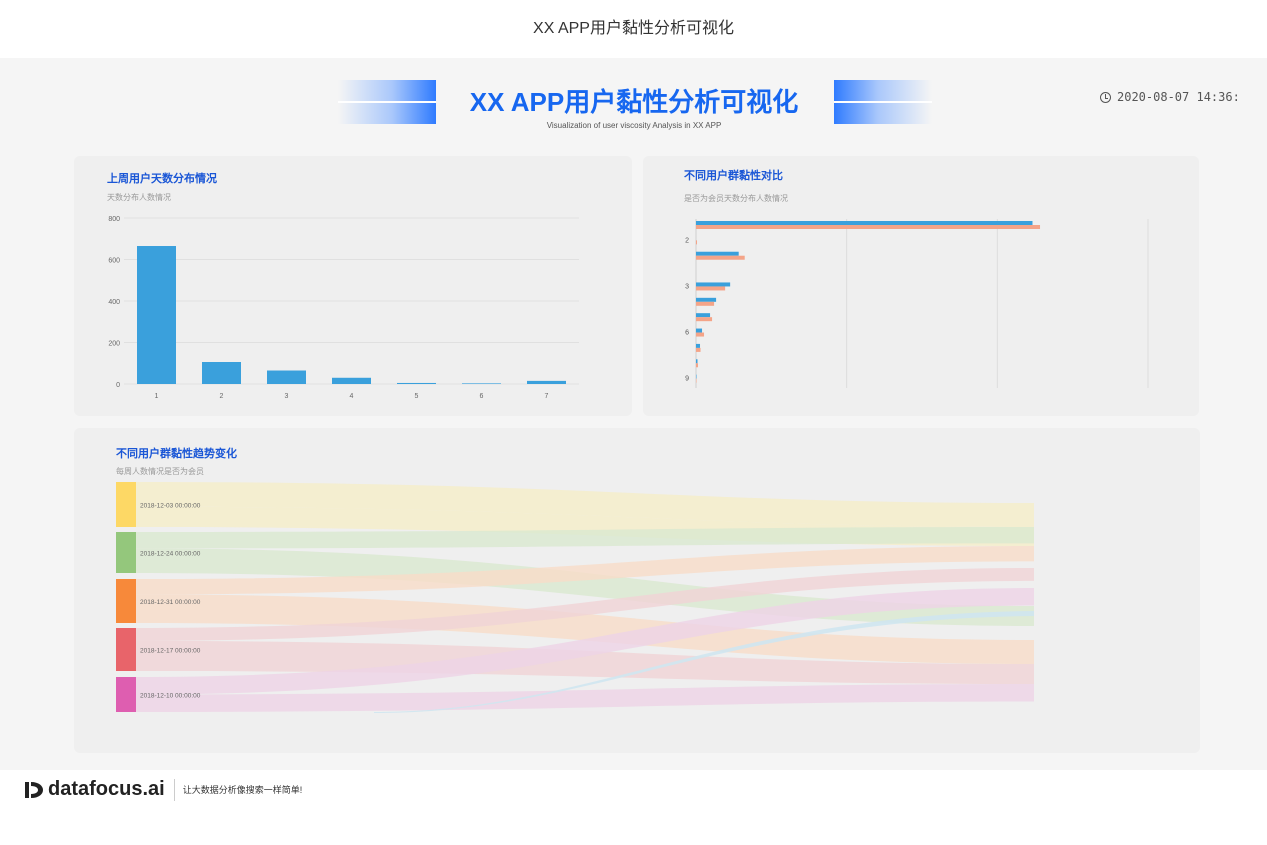 The height and width of the screenshot is (845, 1267). I want to click on x-tick-label: 3, so click(287, 396).